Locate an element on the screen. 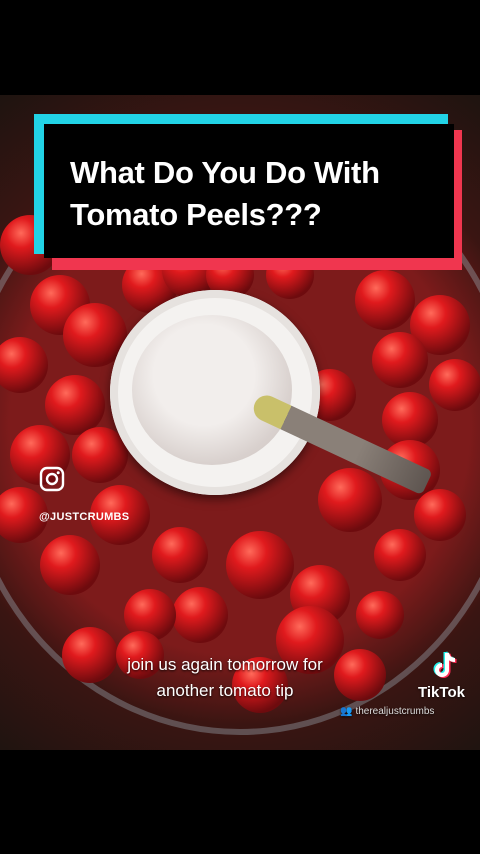 Image resolution: width=480 pixels, height=854 pixels. tiktok-label: TikTok is located at coordinates (441, 692).